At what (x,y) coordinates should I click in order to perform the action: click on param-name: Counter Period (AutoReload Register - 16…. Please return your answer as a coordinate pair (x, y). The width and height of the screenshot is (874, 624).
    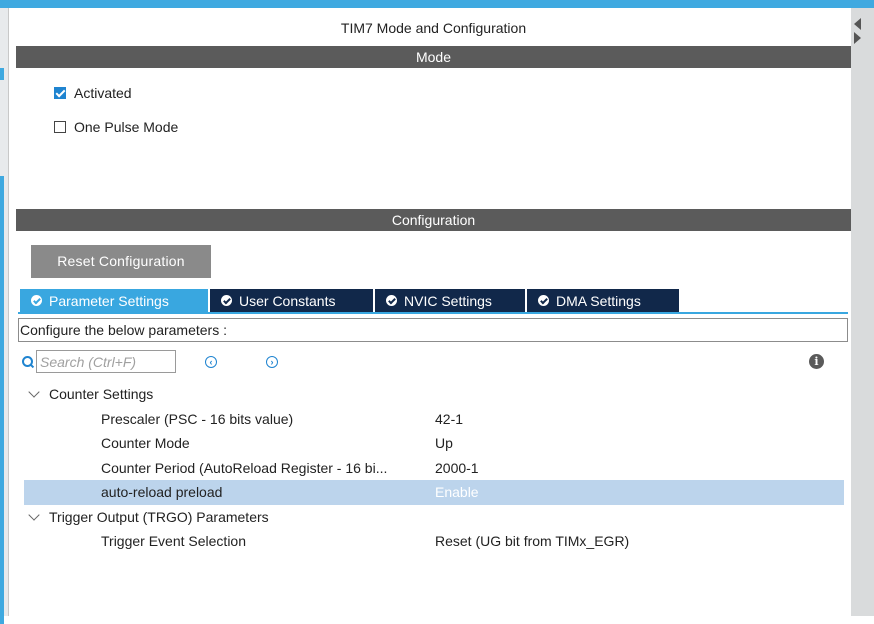
    Looking at the image, I should click on (244, 467).